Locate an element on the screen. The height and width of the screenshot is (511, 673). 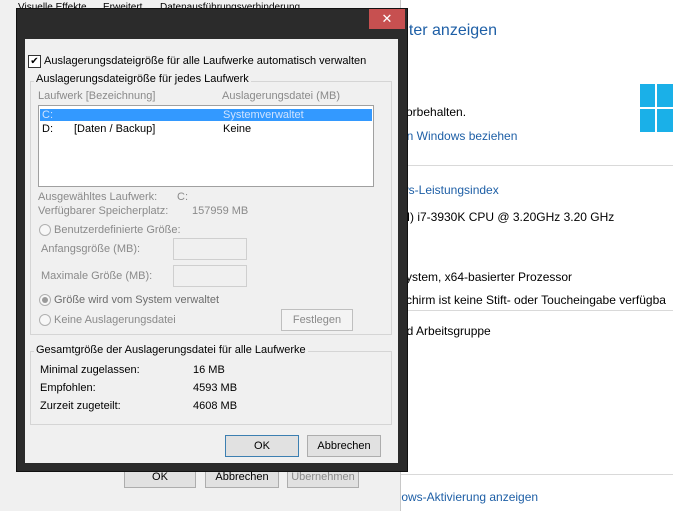
performance-index-link: ws-Leistungsindex is located at coordinates (449, 190).